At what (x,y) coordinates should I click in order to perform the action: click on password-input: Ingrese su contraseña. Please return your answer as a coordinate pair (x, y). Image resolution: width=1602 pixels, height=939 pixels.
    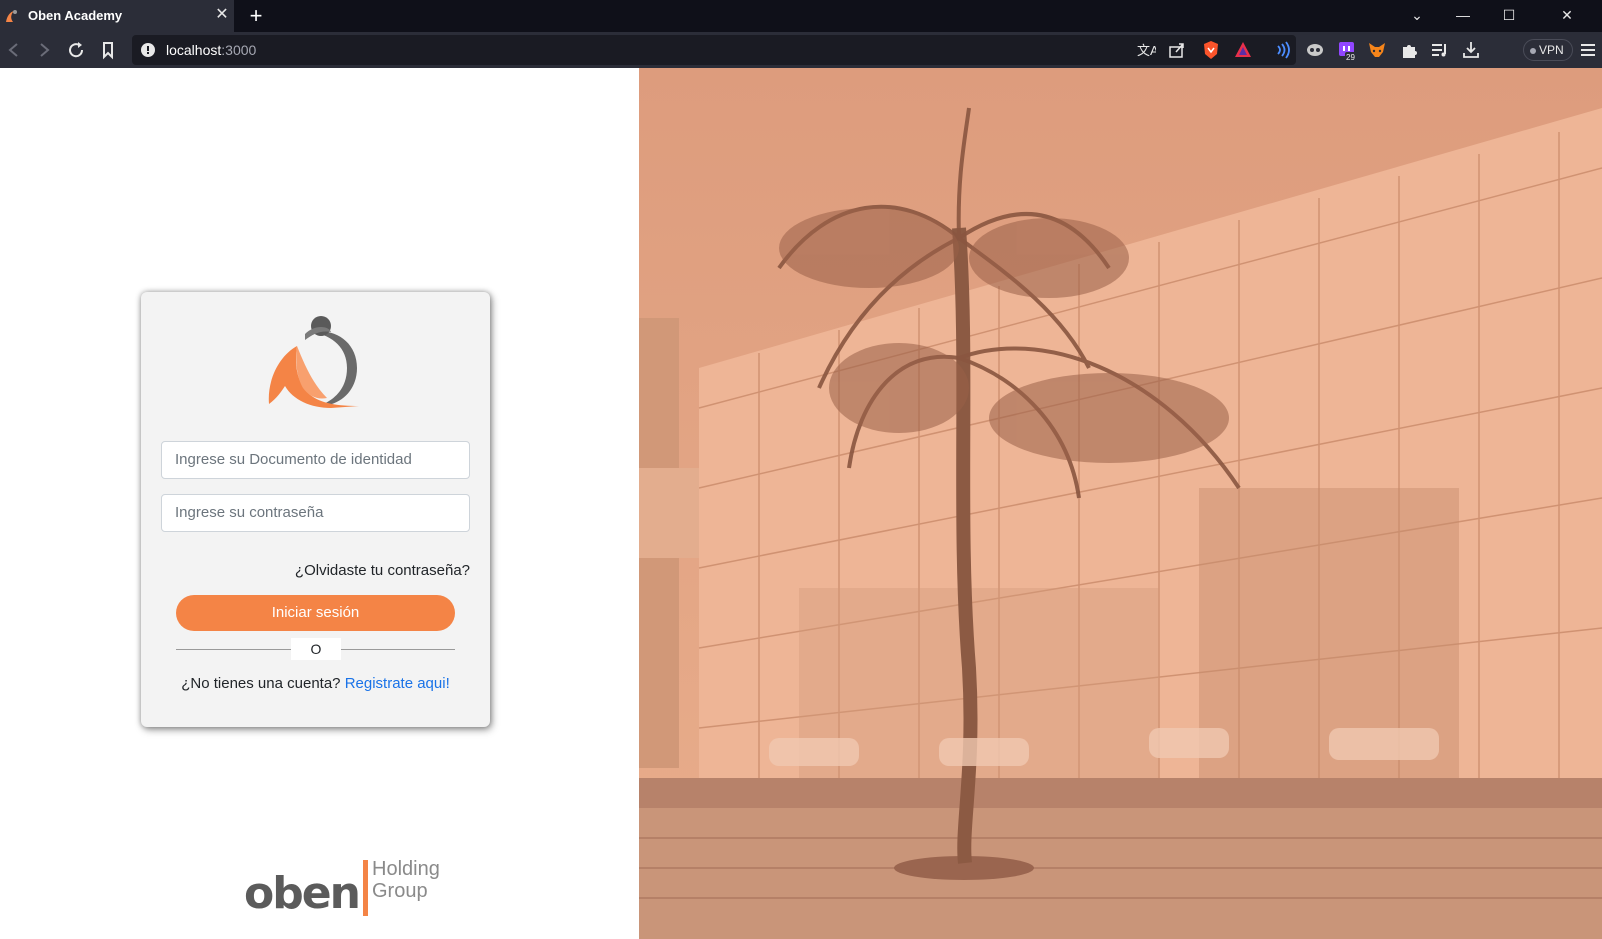
    Looking at the image, I should click on (315, 513).